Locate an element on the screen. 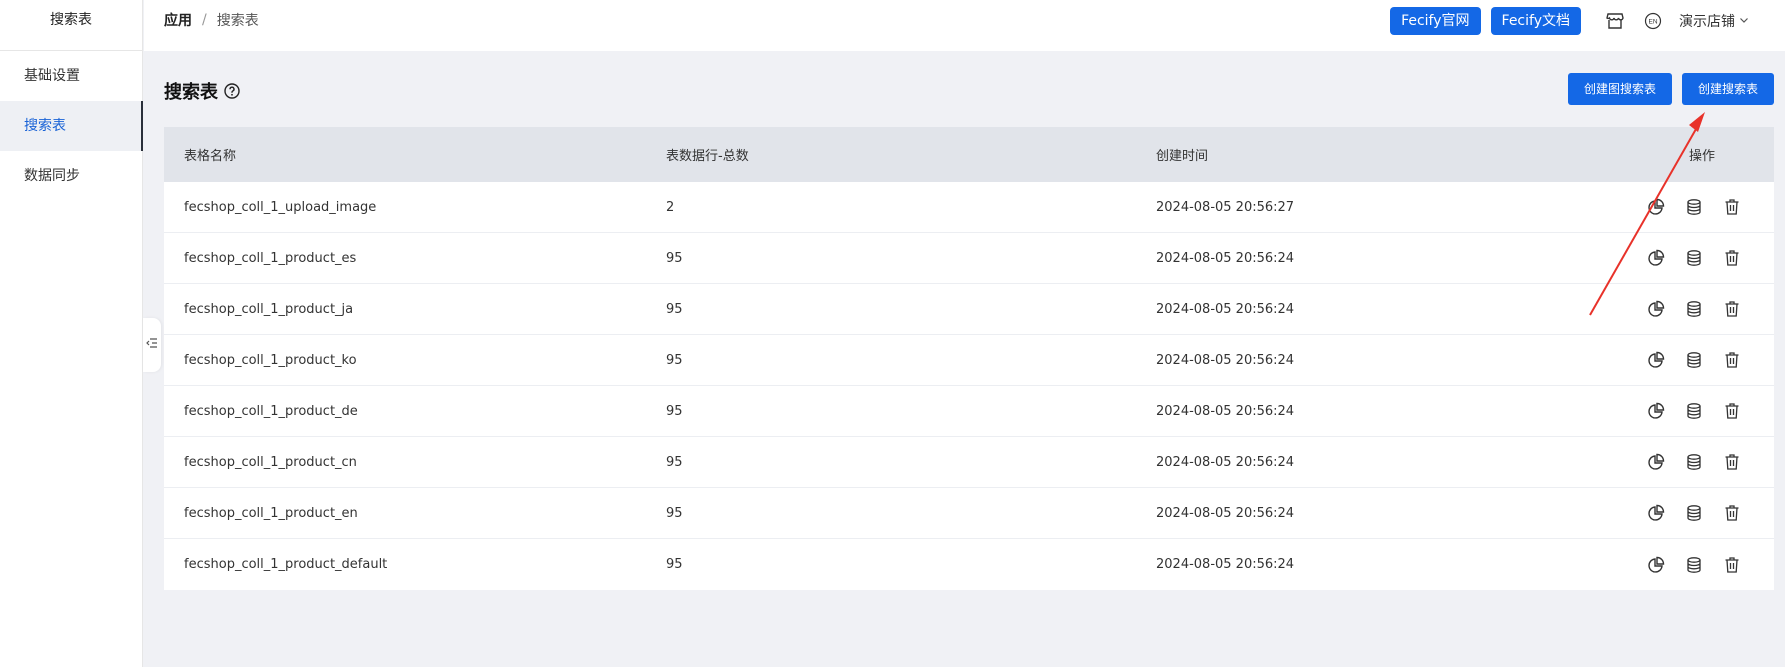 The height and width of the screenshot is (667, 1785). column-header-actions: 操作 is located at coordinates (1702, 156).